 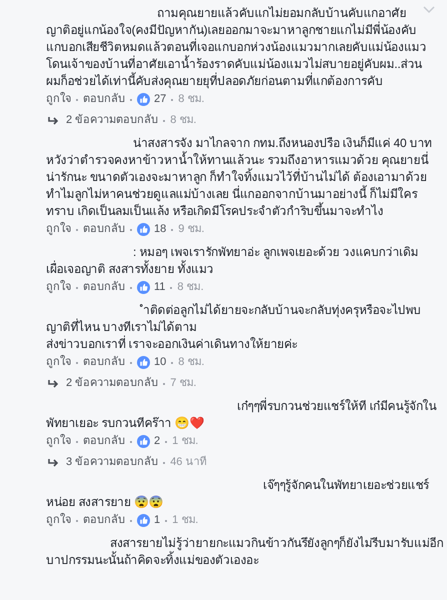 I want to click on reaction-count: 27, so click(x=160, y=99).